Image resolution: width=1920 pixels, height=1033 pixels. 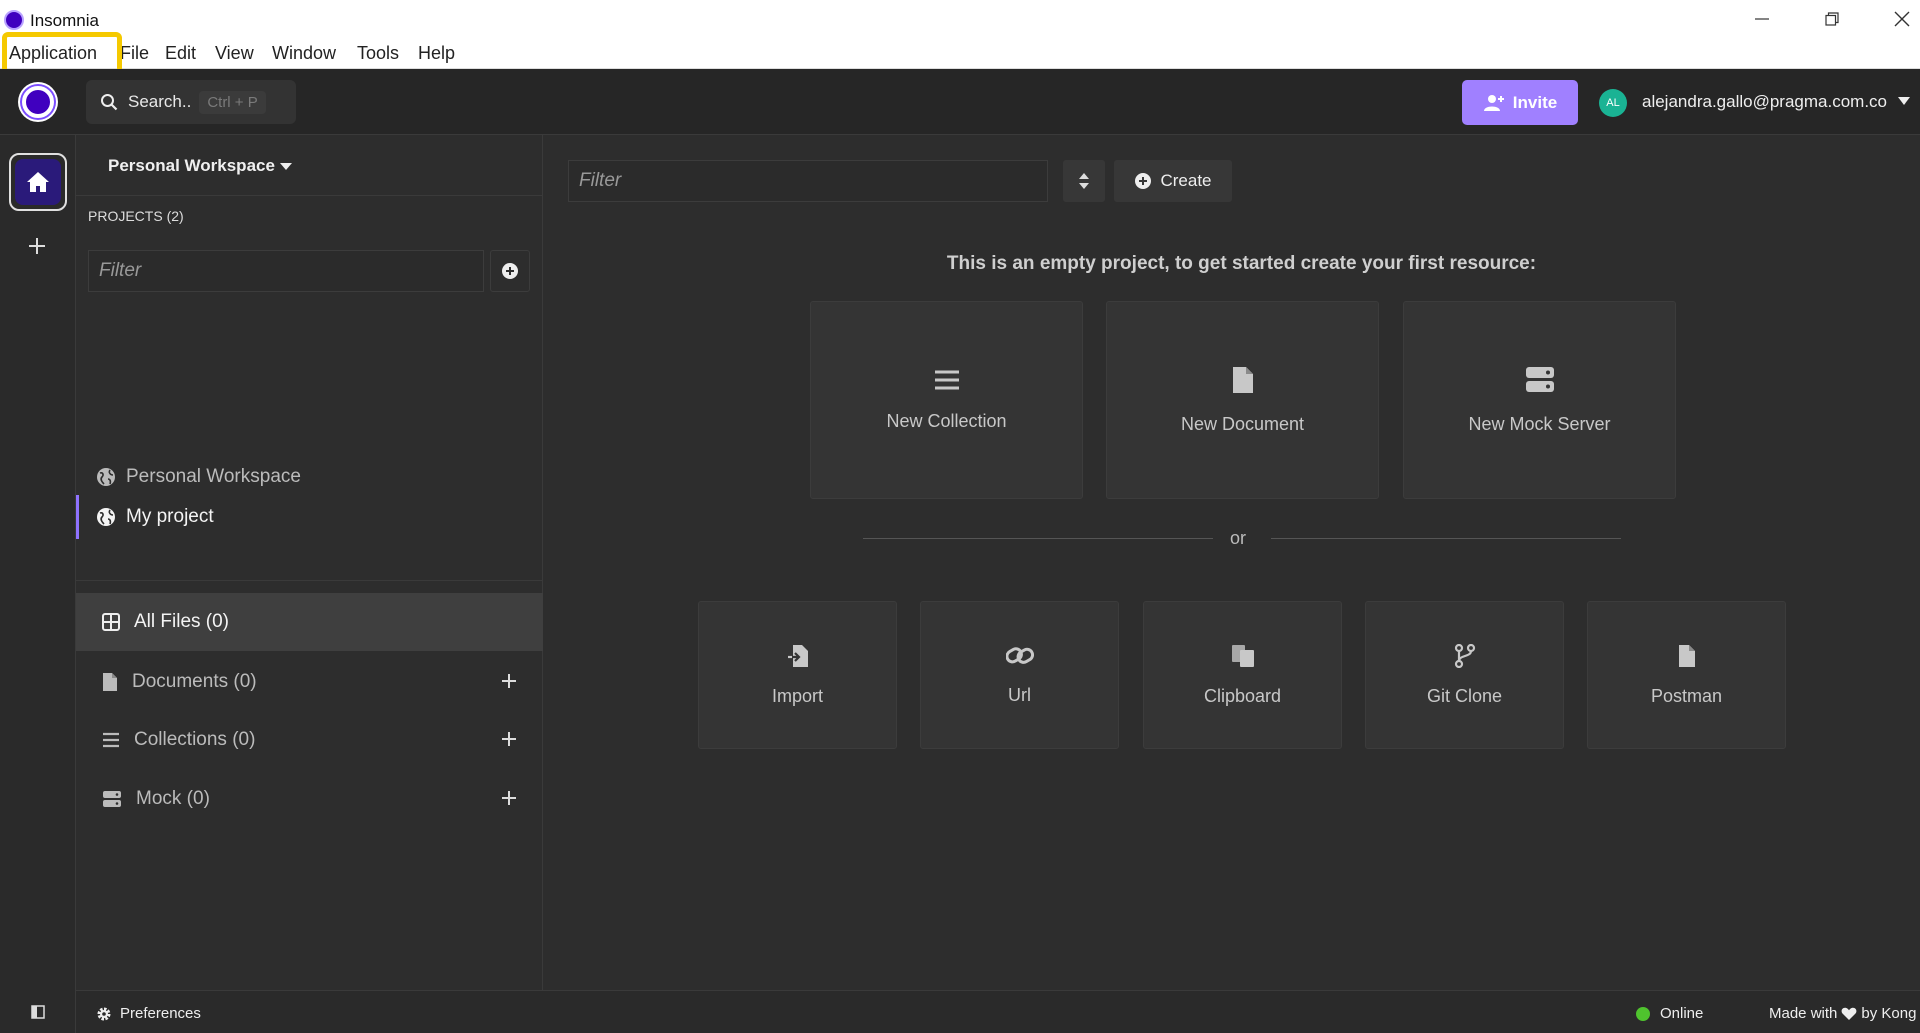 I want to click on minimize-button, so click(x=1762, y=19).